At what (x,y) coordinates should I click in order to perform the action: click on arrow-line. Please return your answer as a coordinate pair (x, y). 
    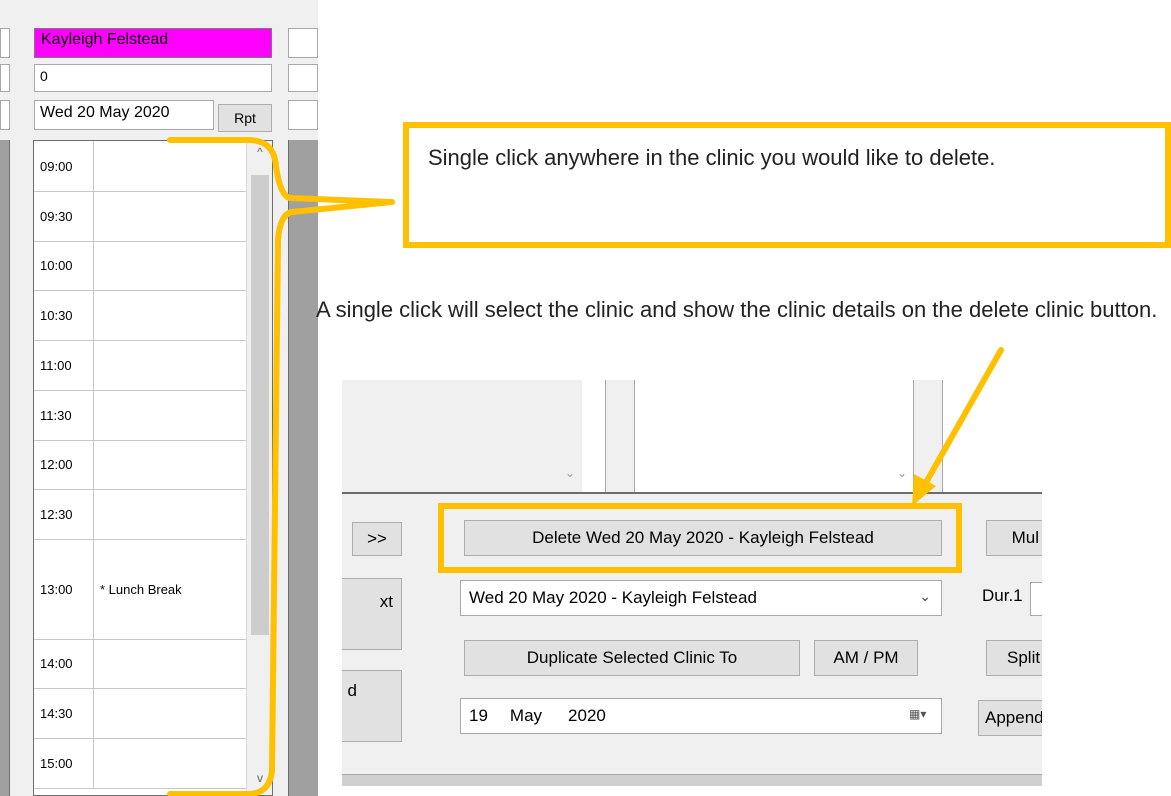
    Looking at the image, I should click on (962, 418).